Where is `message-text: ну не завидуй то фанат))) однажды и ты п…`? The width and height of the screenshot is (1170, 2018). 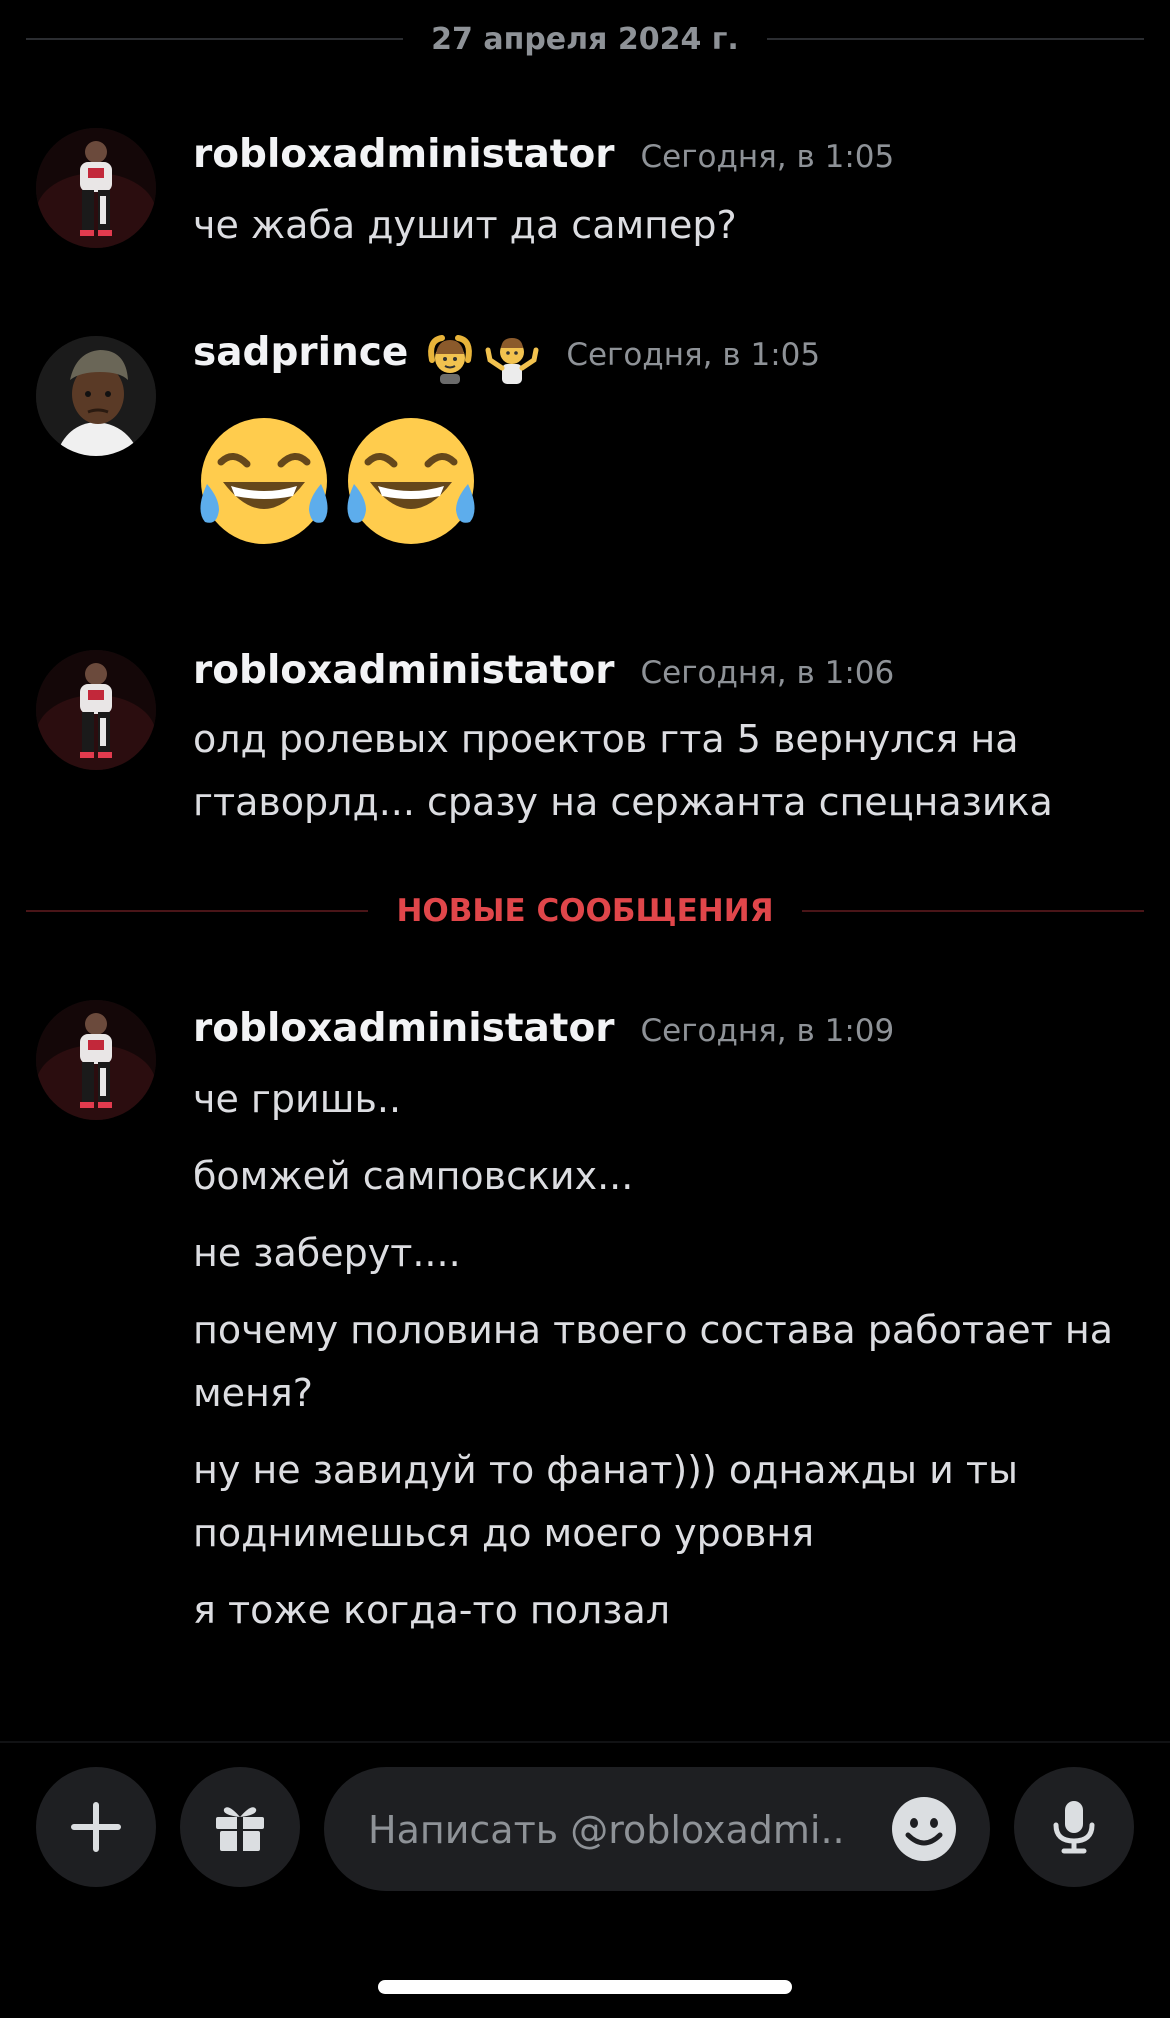 message-text: ну не завидуй то фанат))) однажды и ты п… is located at coordinates (612, 1501).